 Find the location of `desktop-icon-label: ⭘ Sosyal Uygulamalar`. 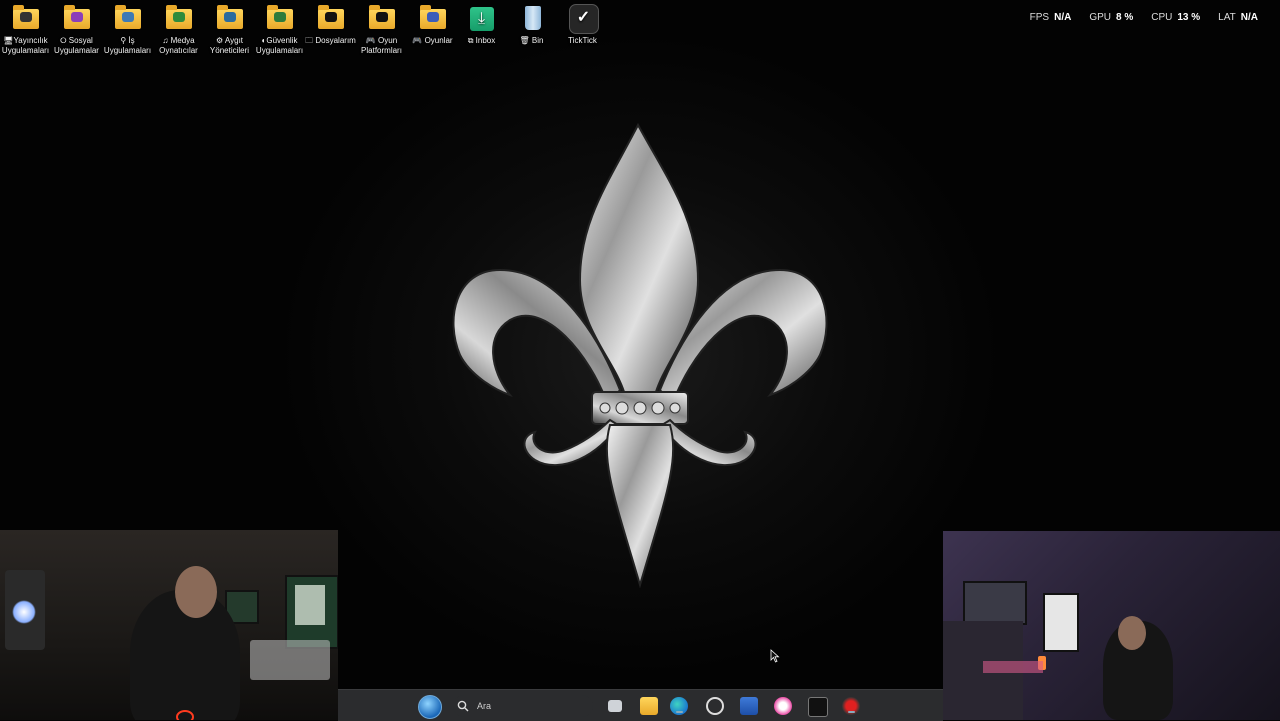

desktop-icon-label: ⭘ Sosyal Uygulamalar is located at coordinates (76, 45).